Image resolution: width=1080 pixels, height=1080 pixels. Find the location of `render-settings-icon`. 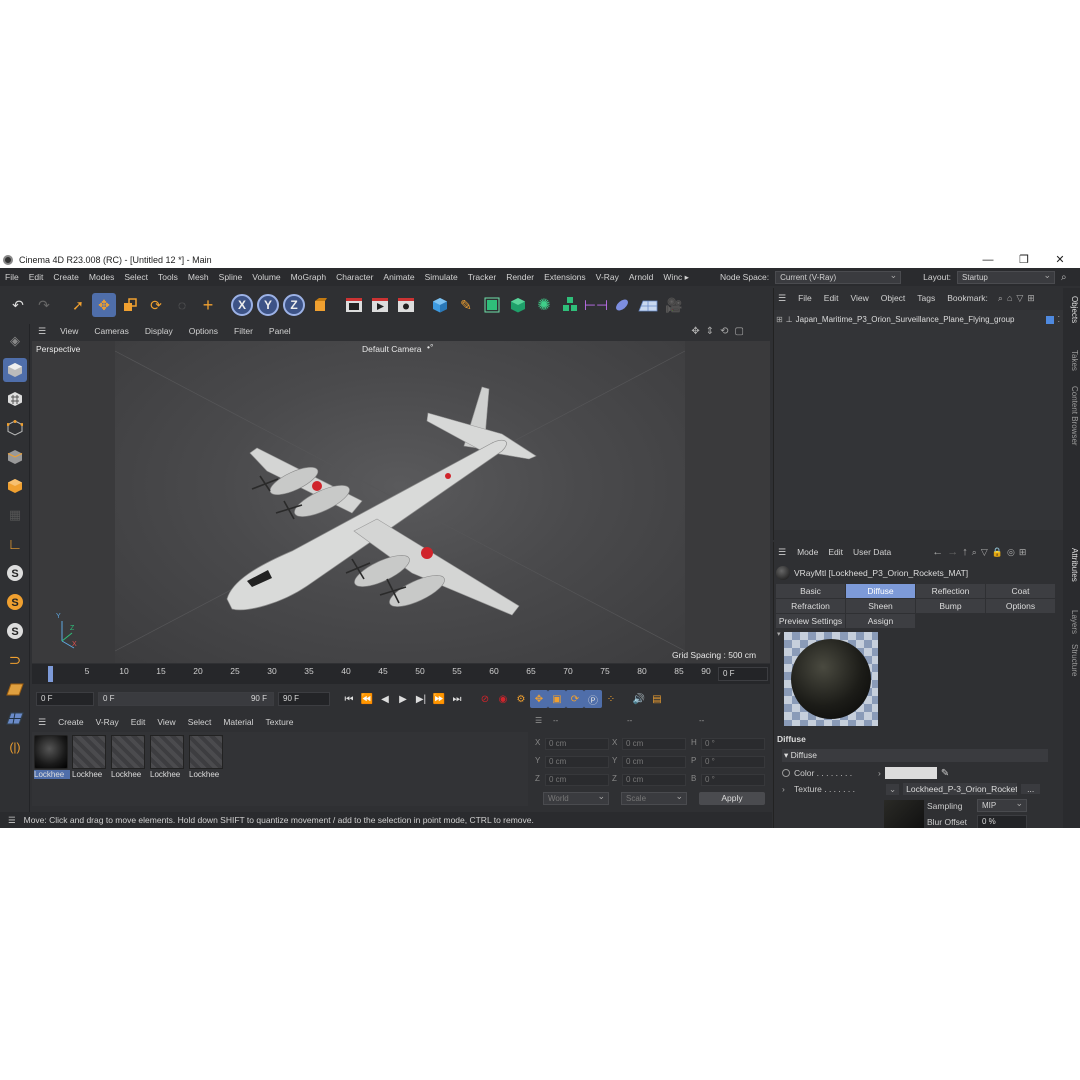

render-settings-icon is located at coordinates (406, 305).